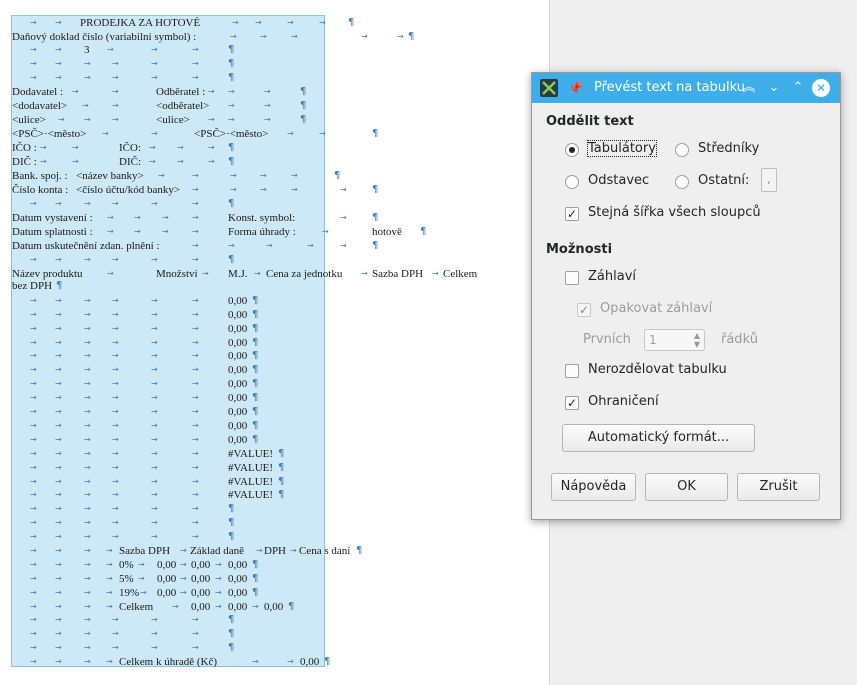 Image resolution: width=857 pixels, height=685 pixels. Describe the element at coordinates (126, 565) in the screenshot. I see `document-text-run: 0%` at that location.